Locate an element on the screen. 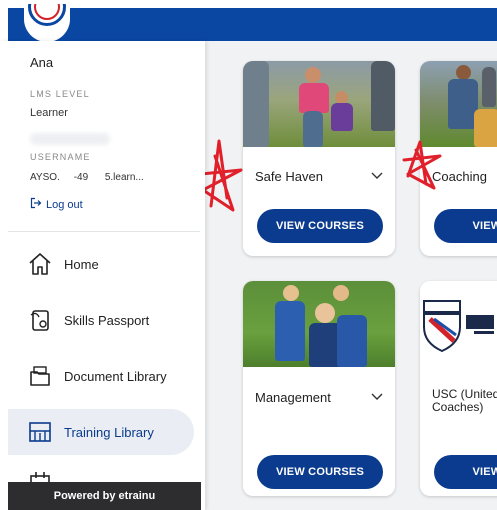  nav-item-training-library: Training Library is located at coordinates (101, 432).